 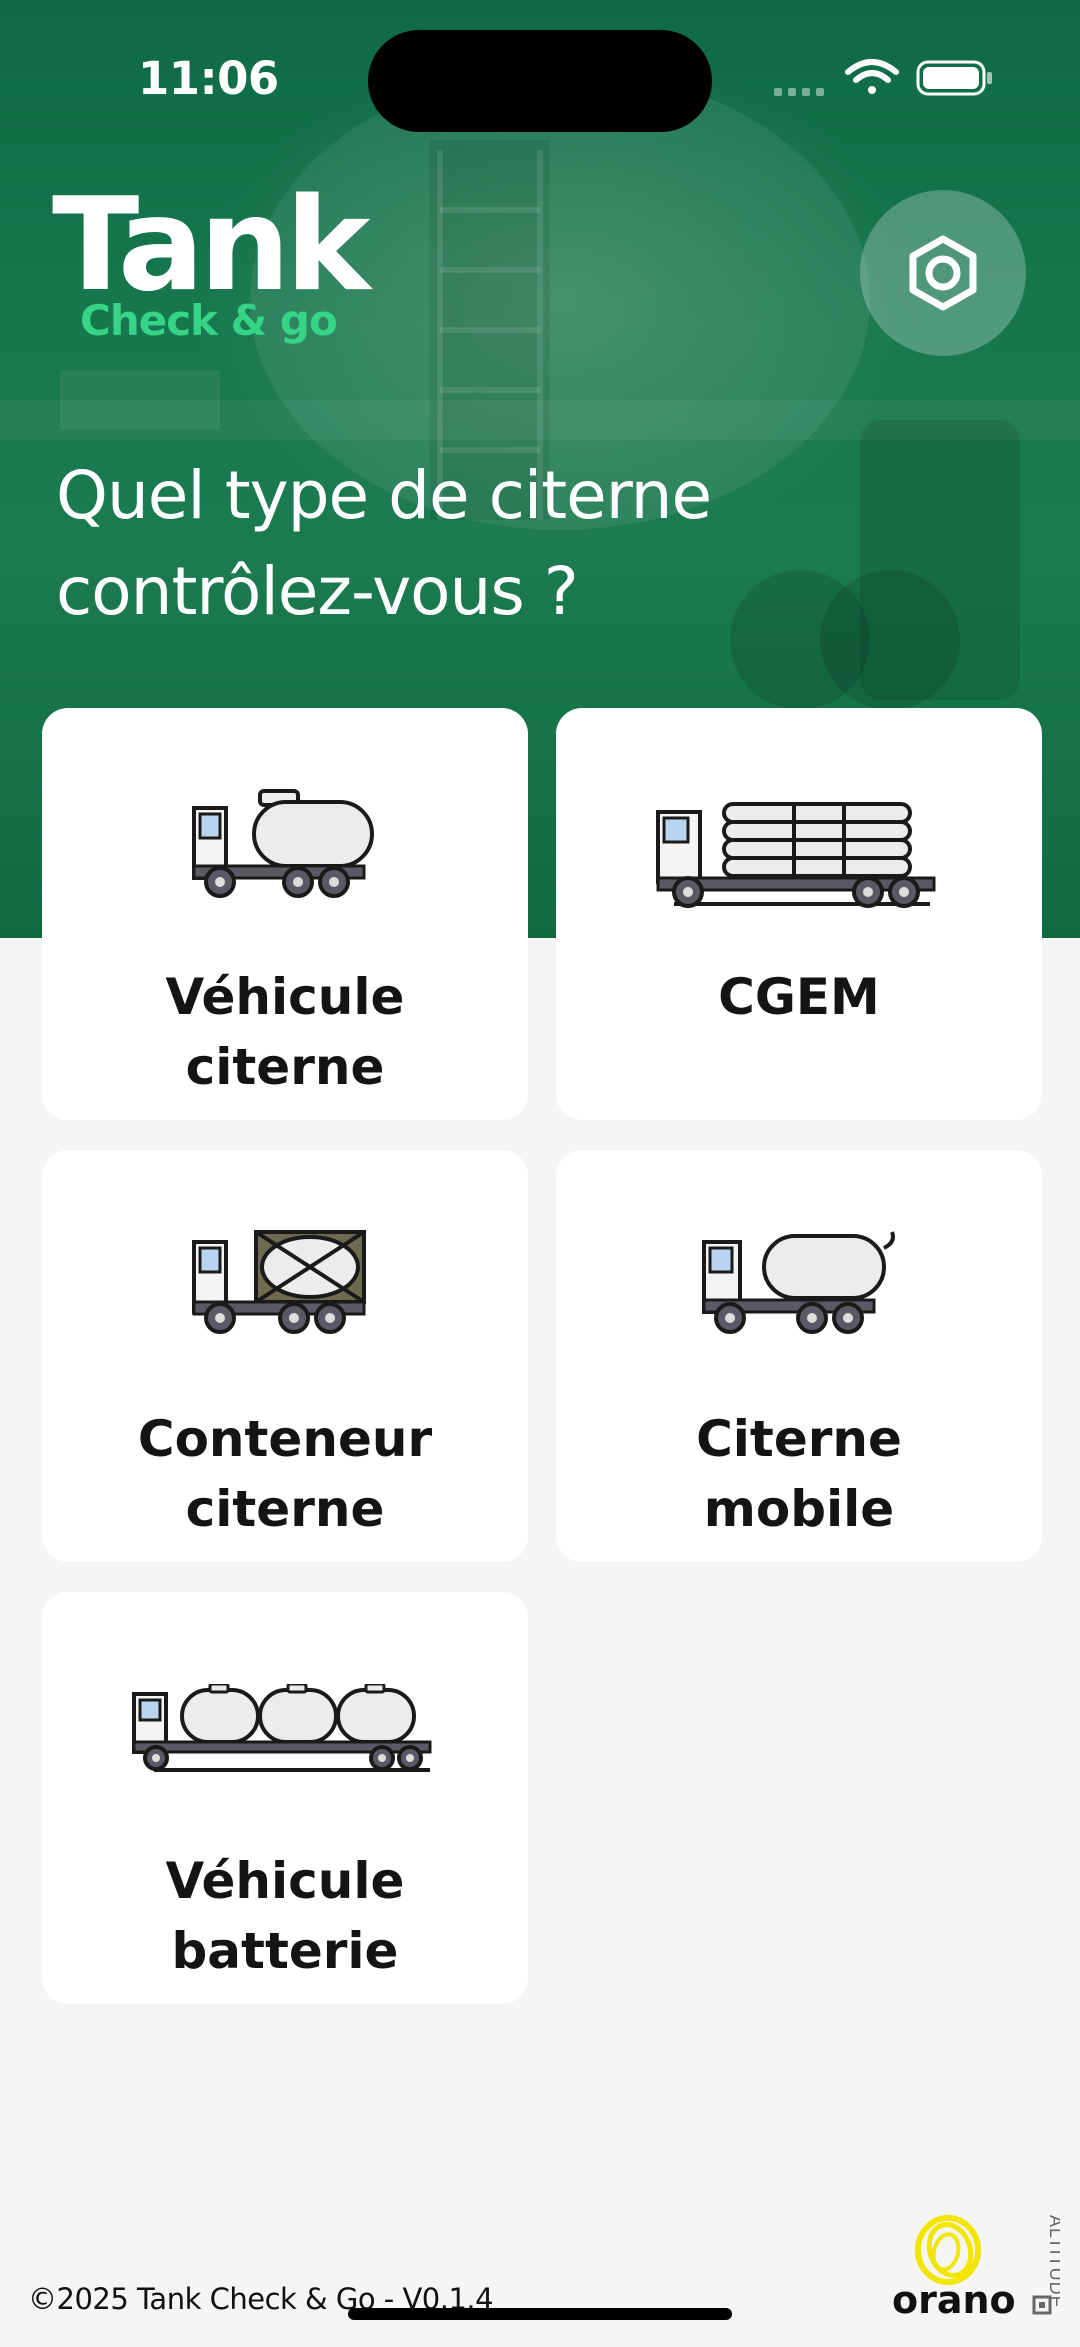 I want to click on altitude-logo-icon: ALTITUDE, so click(x=1046, y=2265).